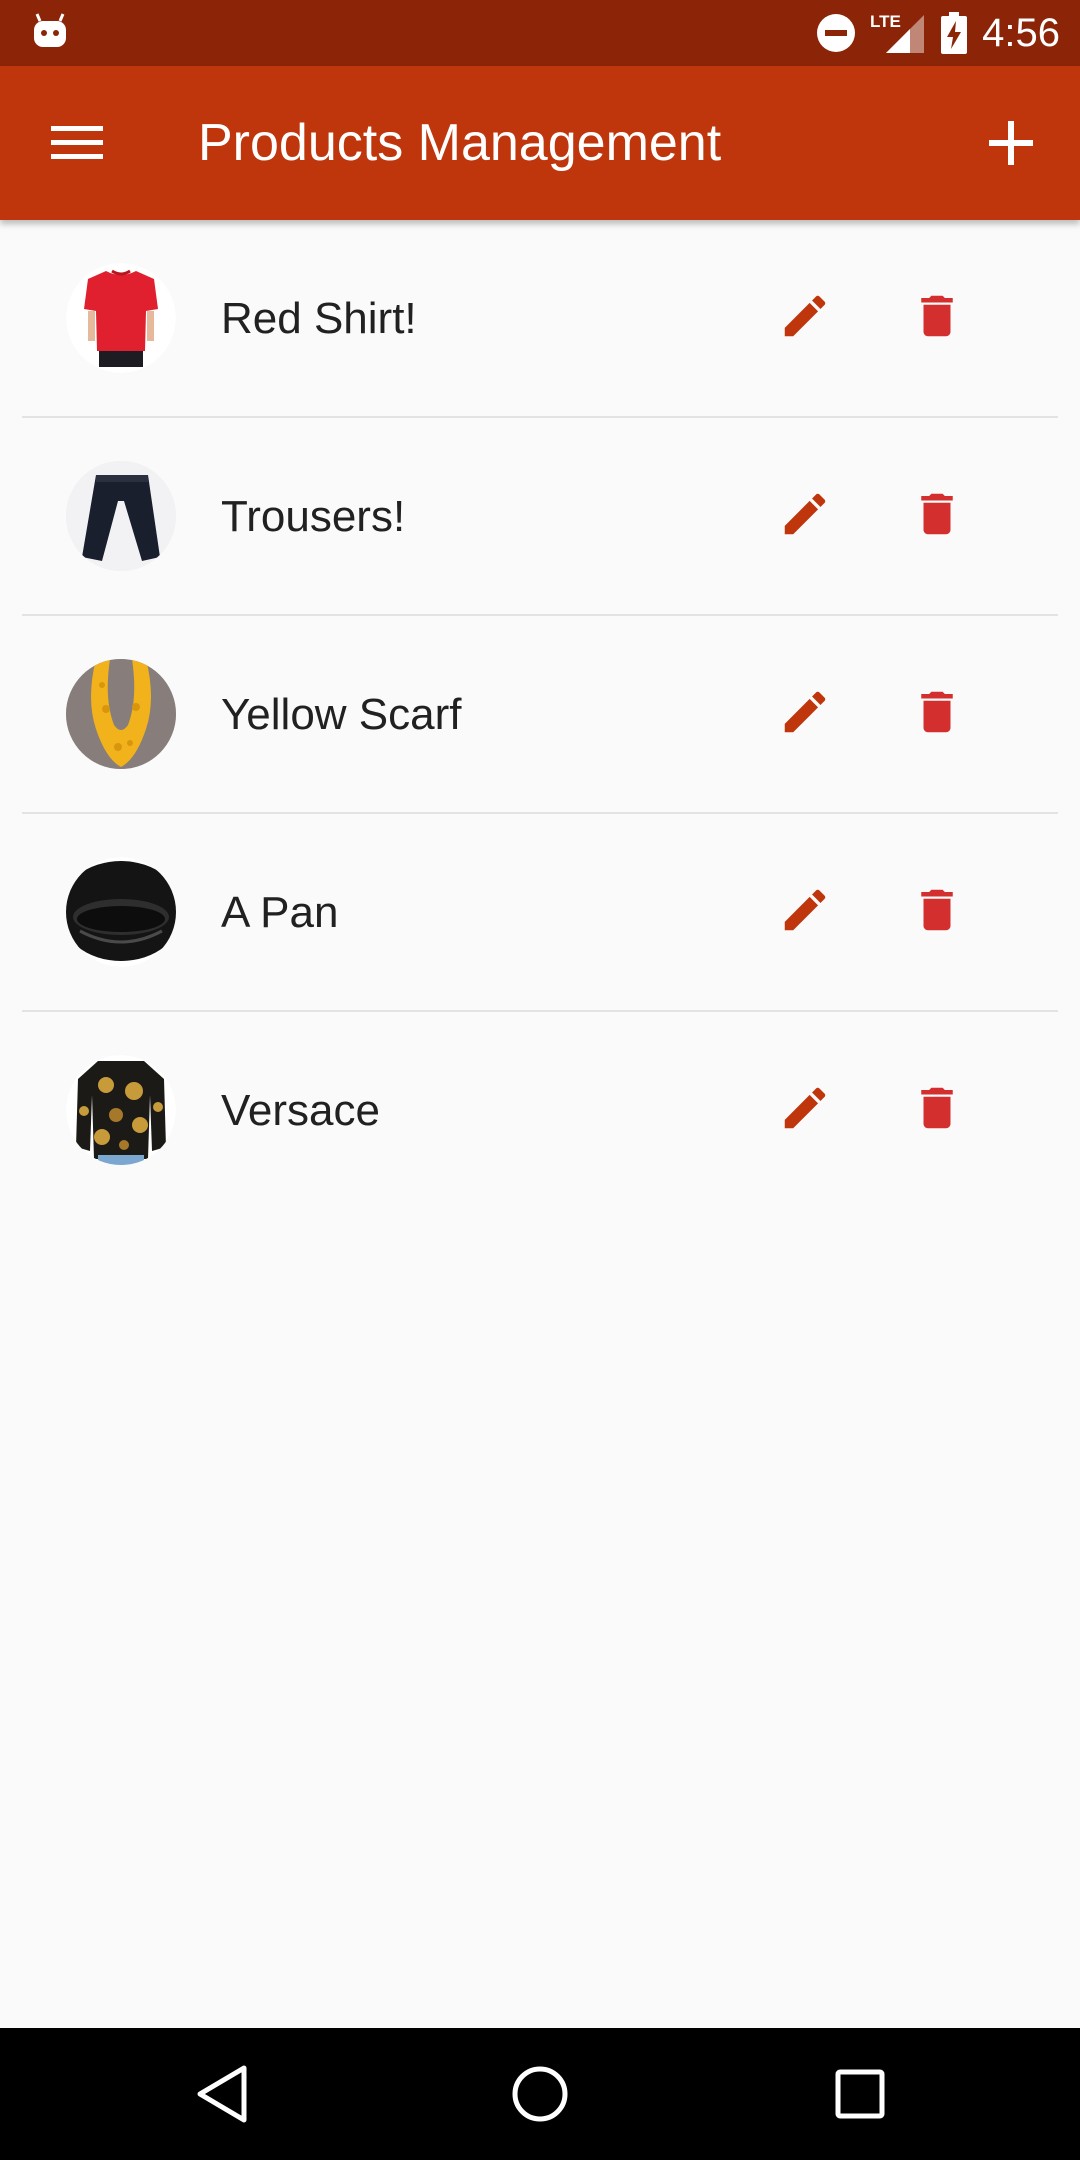 Image resolution: width=1080 pixels, height=2160 pixels. What do you see at coordinates (121, 912) in the screenshot?
I see `pan-thumbnail` at bounding box center [121, 912].